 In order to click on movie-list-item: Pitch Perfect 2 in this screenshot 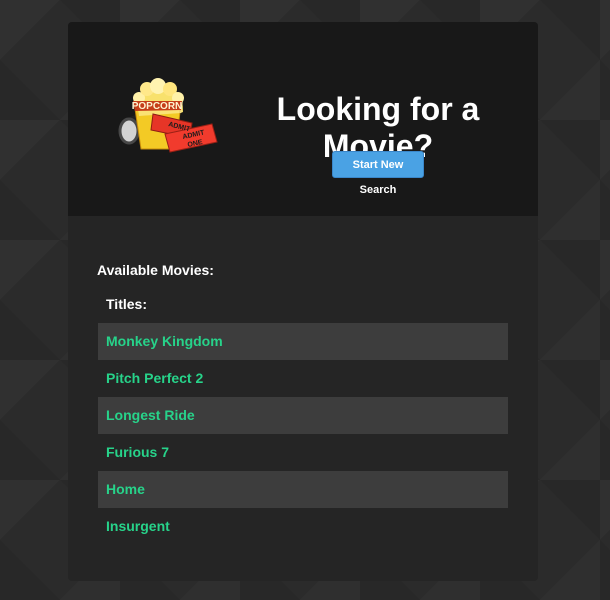, I will do `click(303, 378)`.